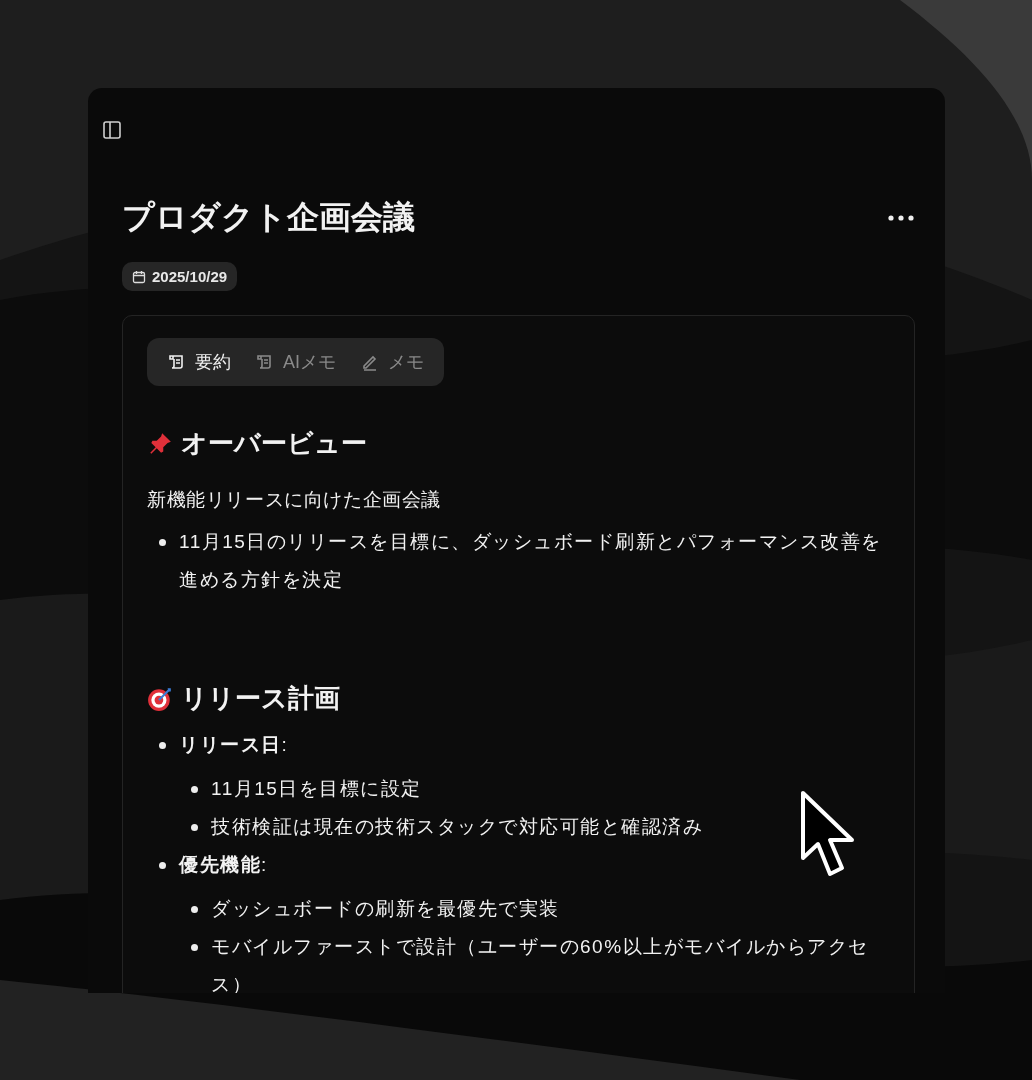 This screenshot has width=1032, height=1080. What do you see at coordinates (199, 362) in the screenshot?
I see `tab: 要約` at bounding box center [199, 362].